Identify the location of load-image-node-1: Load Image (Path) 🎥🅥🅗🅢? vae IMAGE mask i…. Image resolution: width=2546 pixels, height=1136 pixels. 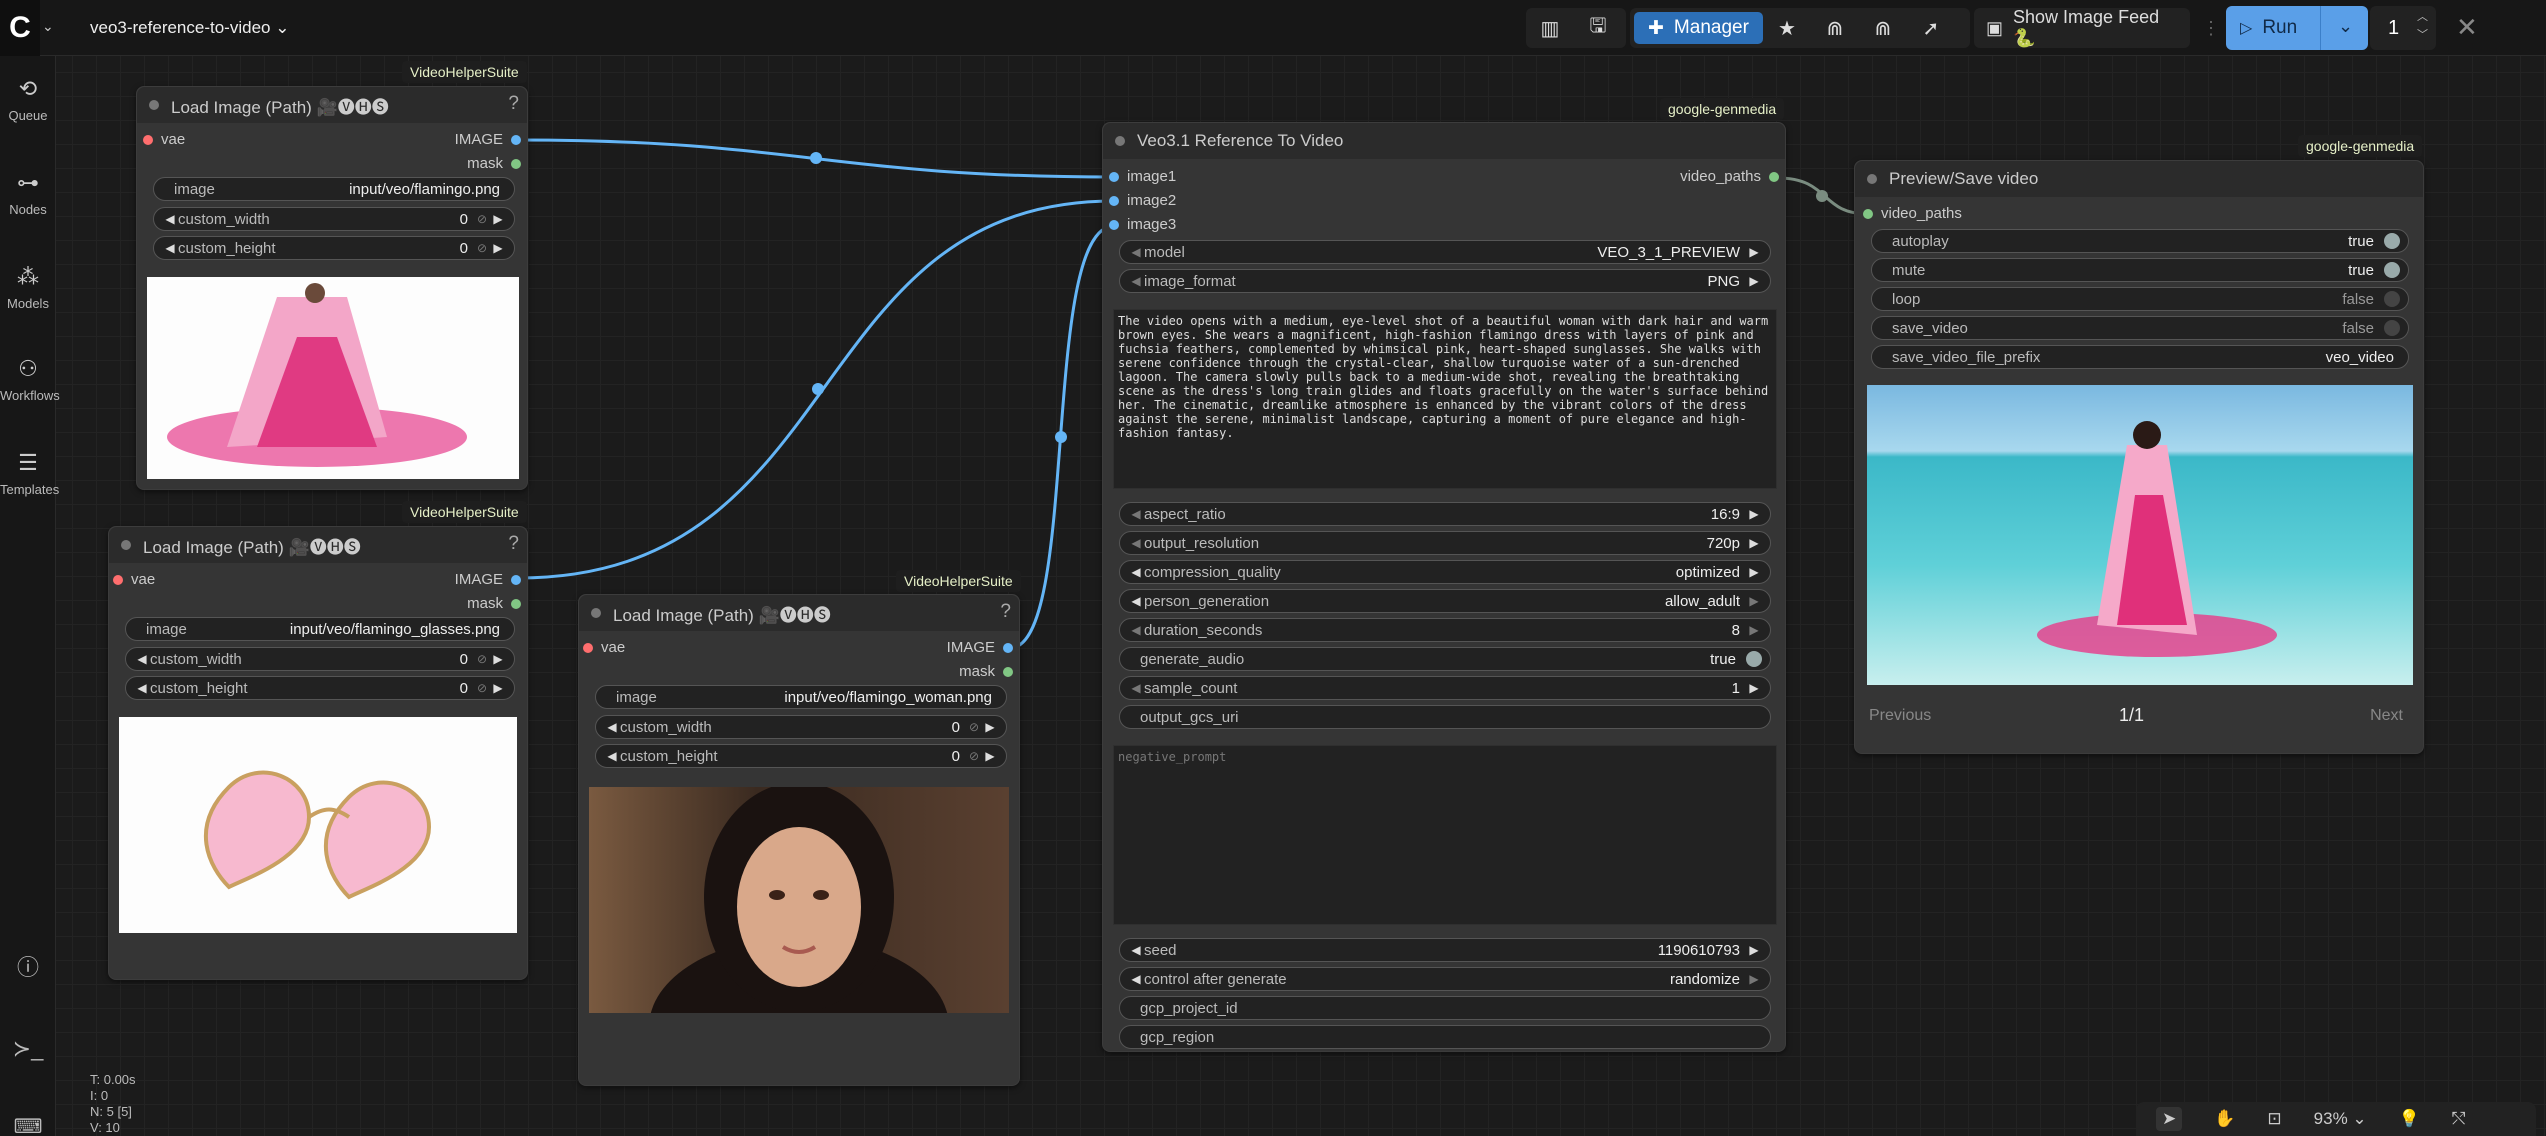
(332, 288).